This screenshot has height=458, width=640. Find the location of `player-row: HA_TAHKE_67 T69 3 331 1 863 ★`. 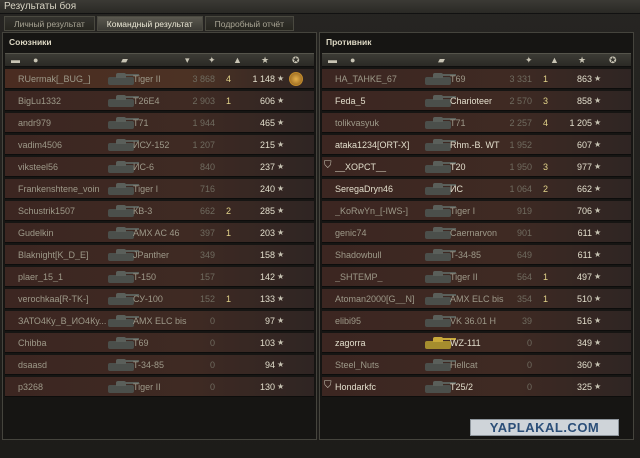

player-row: HA_TAHKE_67 T69 3 331 1 863 ★ is located at coordinates (476, 79).